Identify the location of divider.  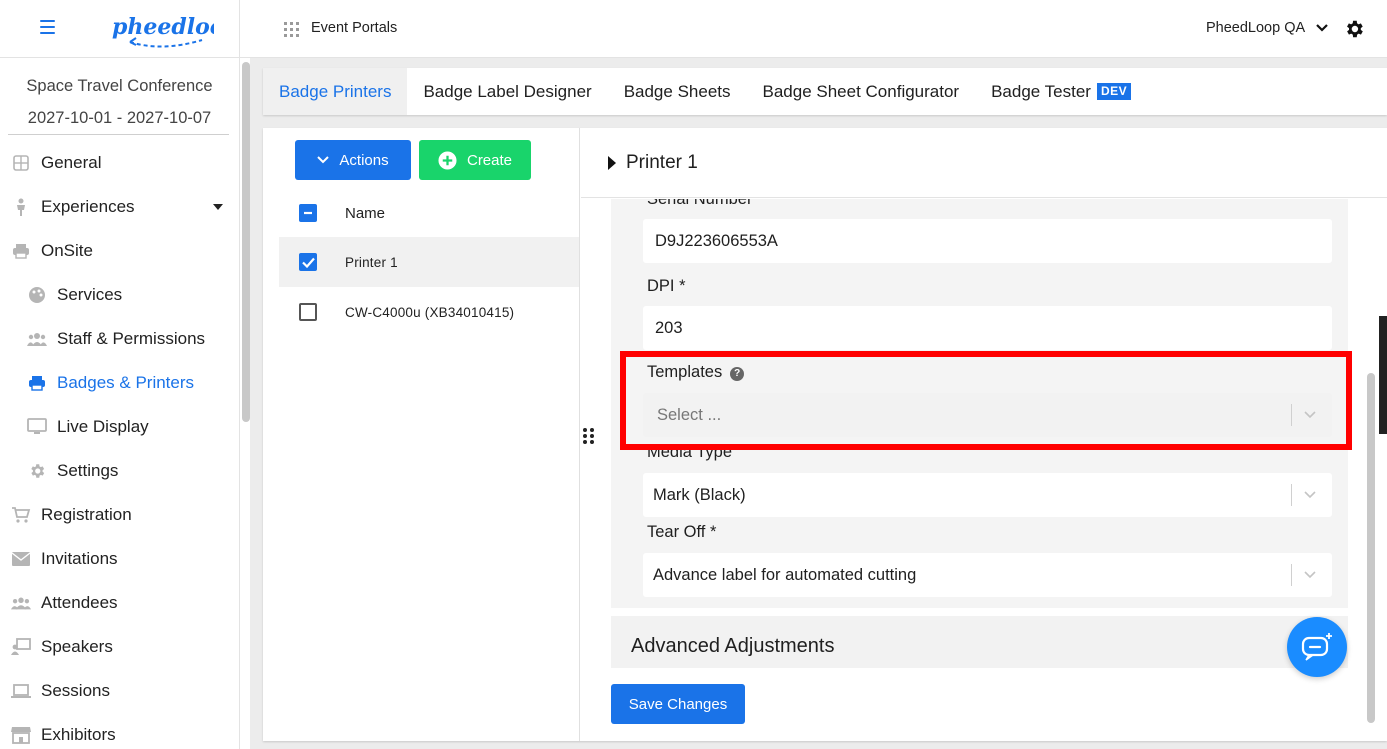
(118, 134).